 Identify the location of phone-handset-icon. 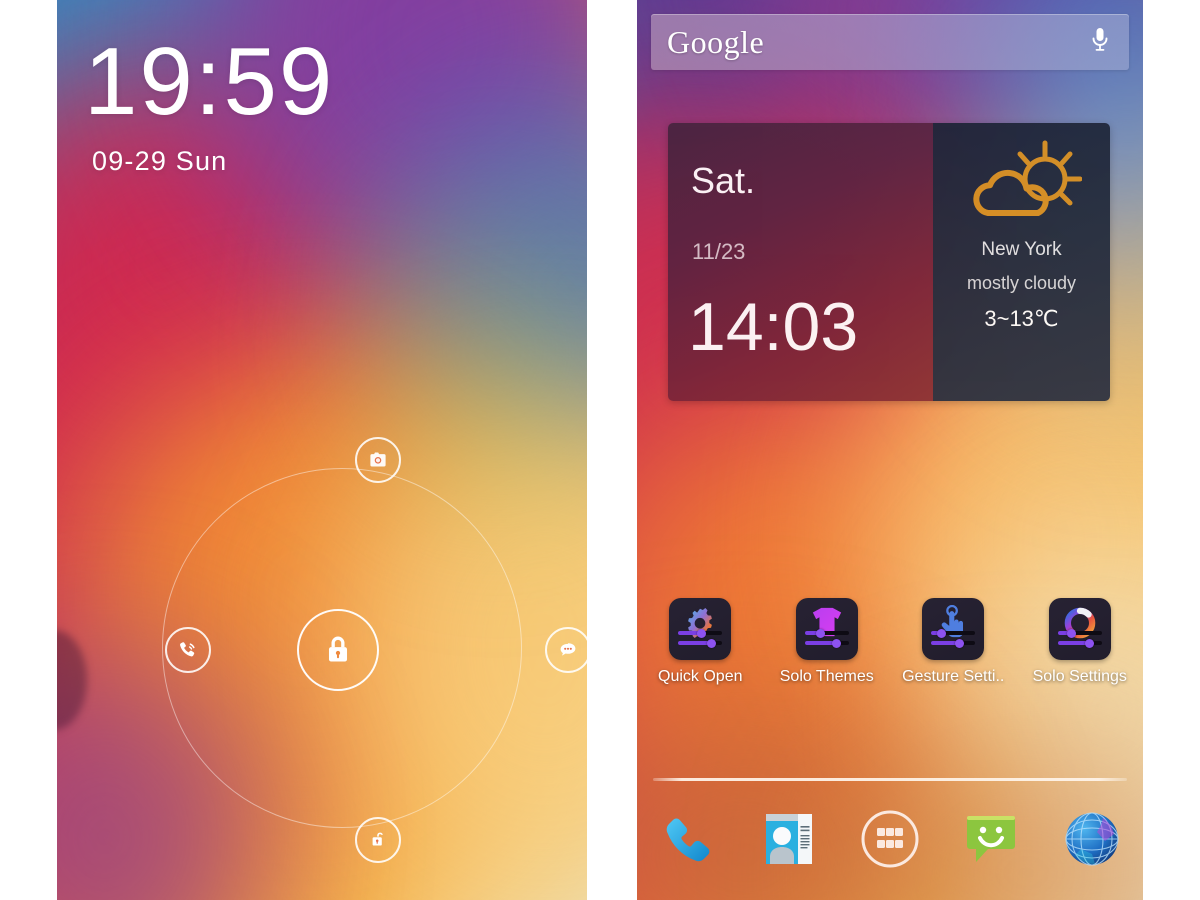
(687, 840).